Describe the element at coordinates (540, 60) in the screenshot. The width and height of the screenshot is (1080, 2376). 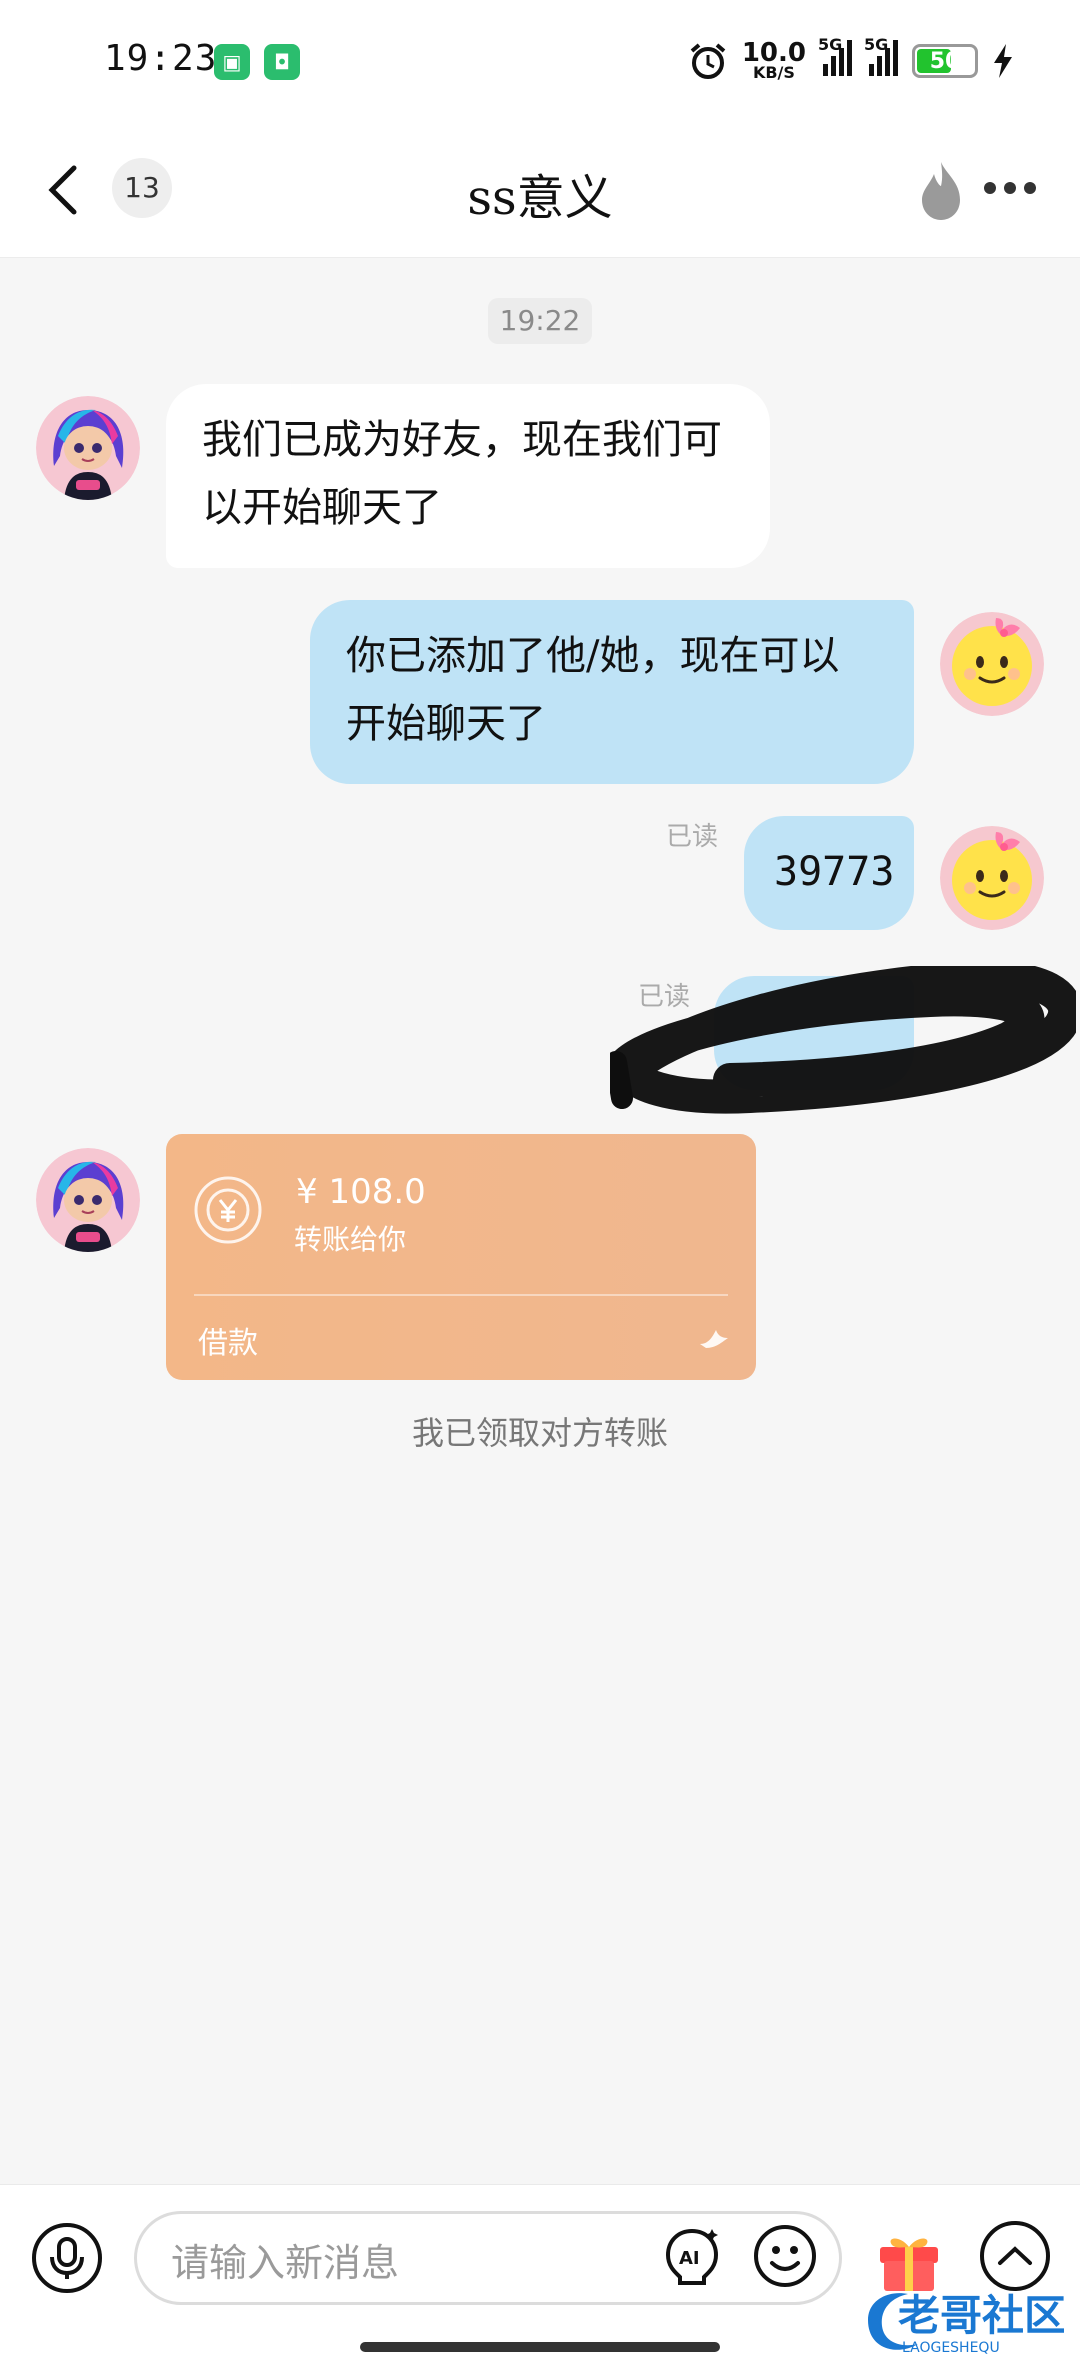
I see `status-bar: 19:23 ▣ ◘ 10.0 KB/S 5G 5G 50` at that location.